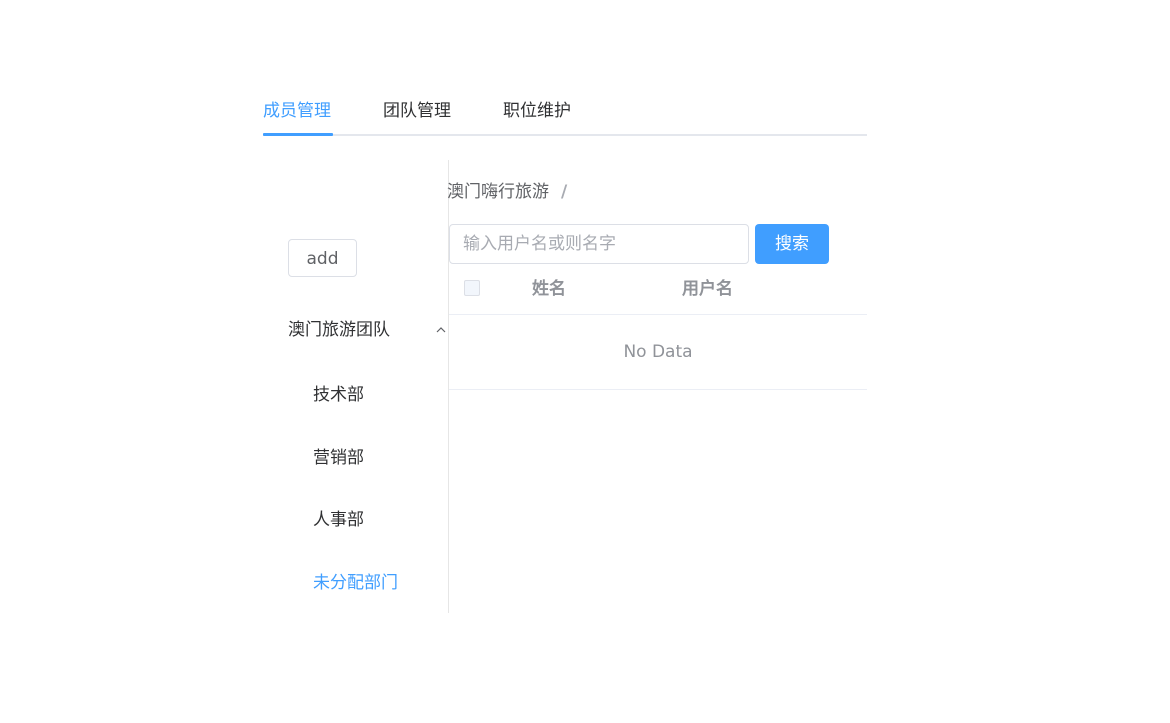 This screenshot has width=1170, height=723. What do you see at coordinates (298, 134) in the screenshot?
I see `active-tab-indicator` at bounding box center [298, 134].